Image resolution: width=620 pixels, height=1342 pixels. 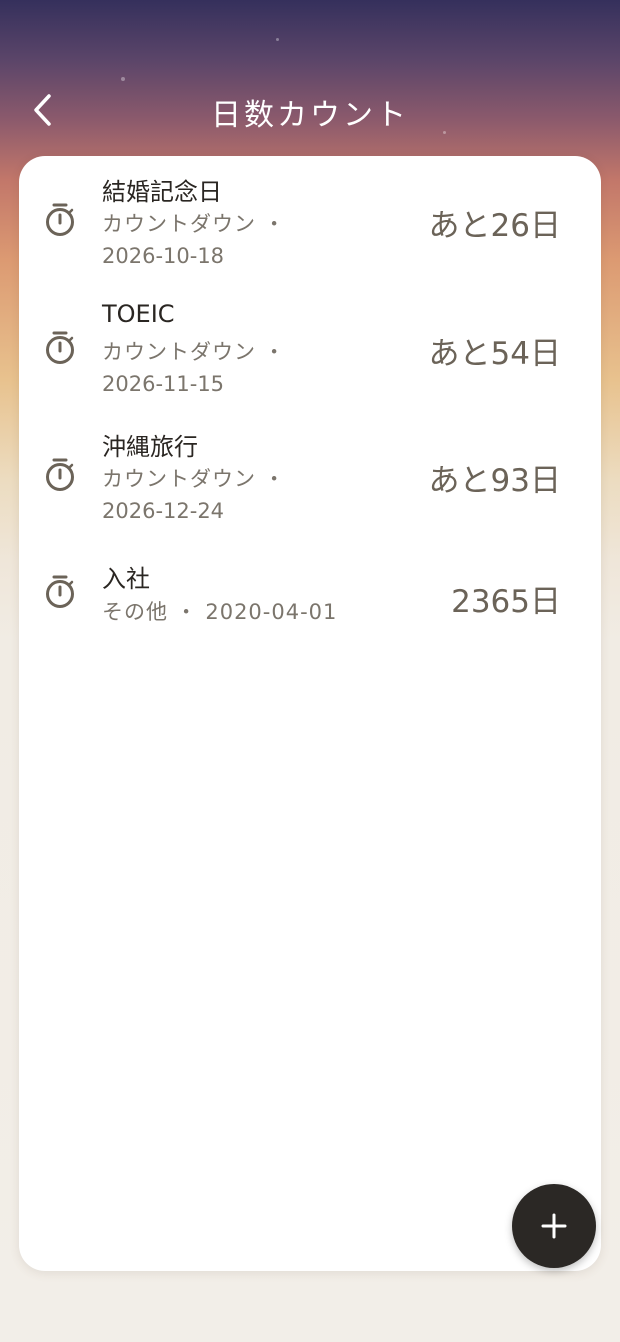 I want to click on item-name: TOEIC, so click(x=138, y=314).